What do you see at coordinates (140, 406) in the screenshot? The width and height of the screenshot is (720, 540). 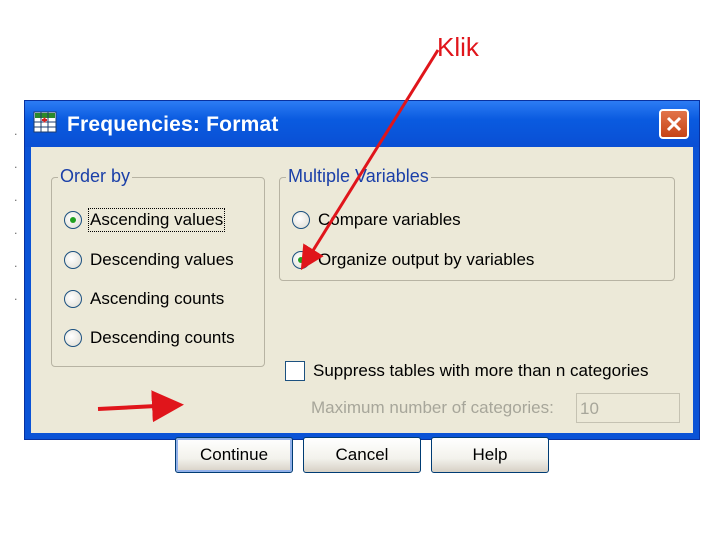 I see `arrow-to-continue-button` at bounding box center [140, 406].